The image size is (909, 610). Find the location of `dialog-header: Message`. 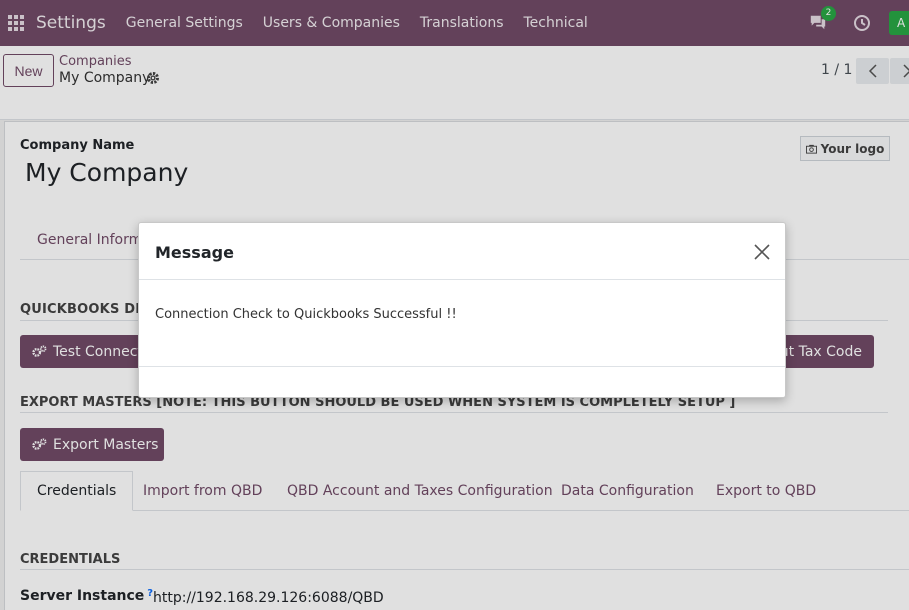

dialog-header: Message is located at coordinates (462, 251).